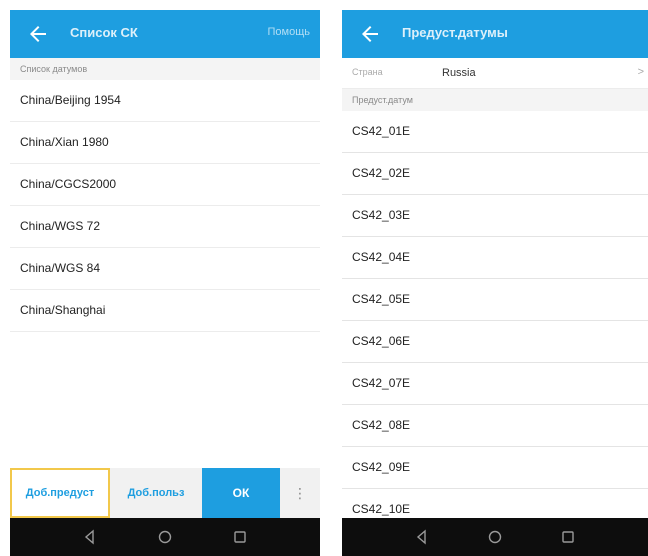  What do you see at coordinates (455, 32) in the screenshot?
I see `page-title: Предуст.датумы` at bounding box center [455, 32].